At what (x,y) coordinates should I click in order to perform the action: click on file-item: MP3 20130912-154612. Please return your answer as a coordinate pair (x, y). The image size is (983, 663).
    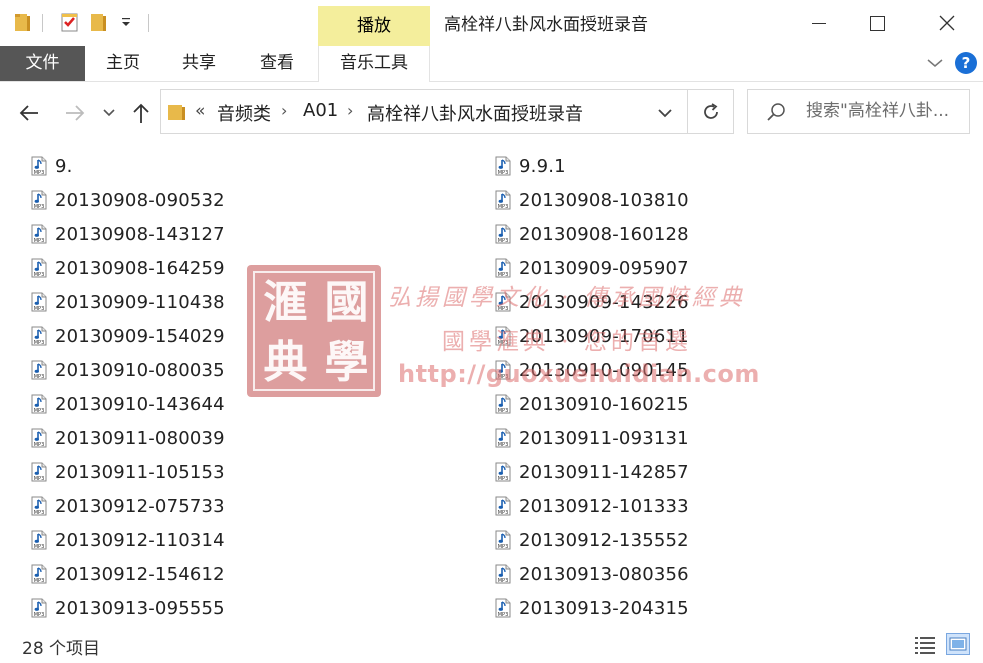
    Looking at the image, I should click on (127, 574).